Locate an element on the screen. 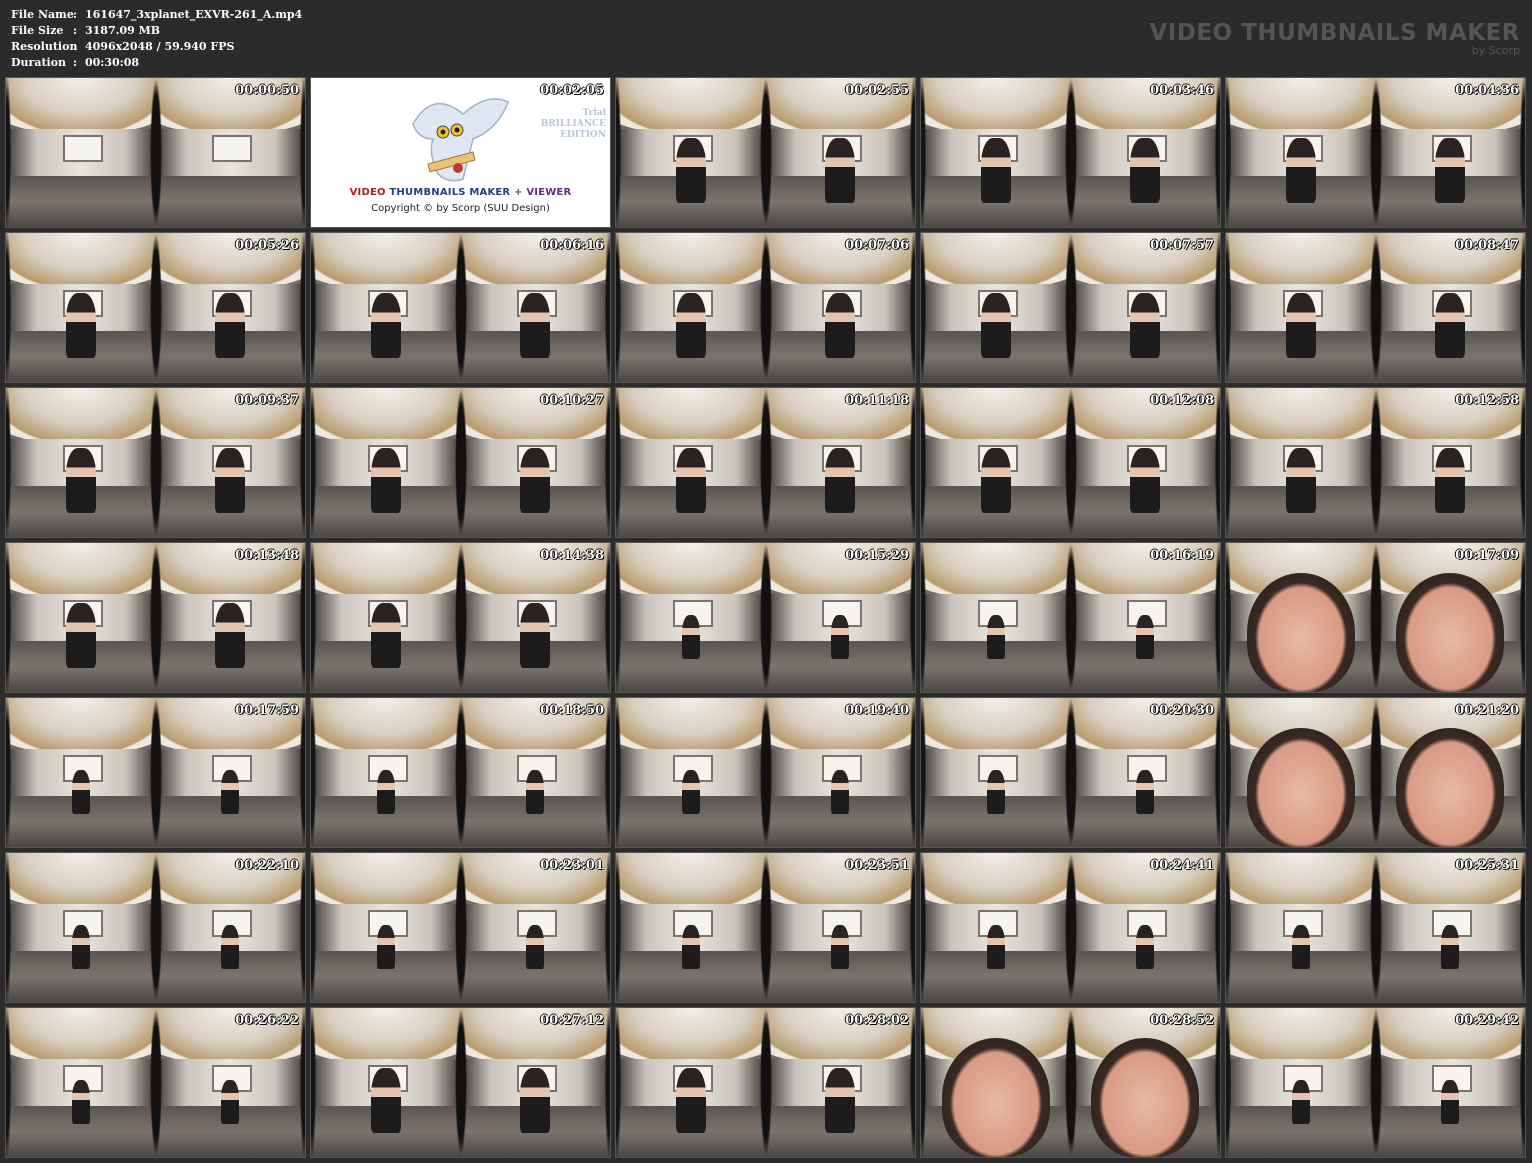 The width and height of the screenshot is (1532, 1163). thumbnail-8: 00:07:06 is located at coordinates (765, 307).